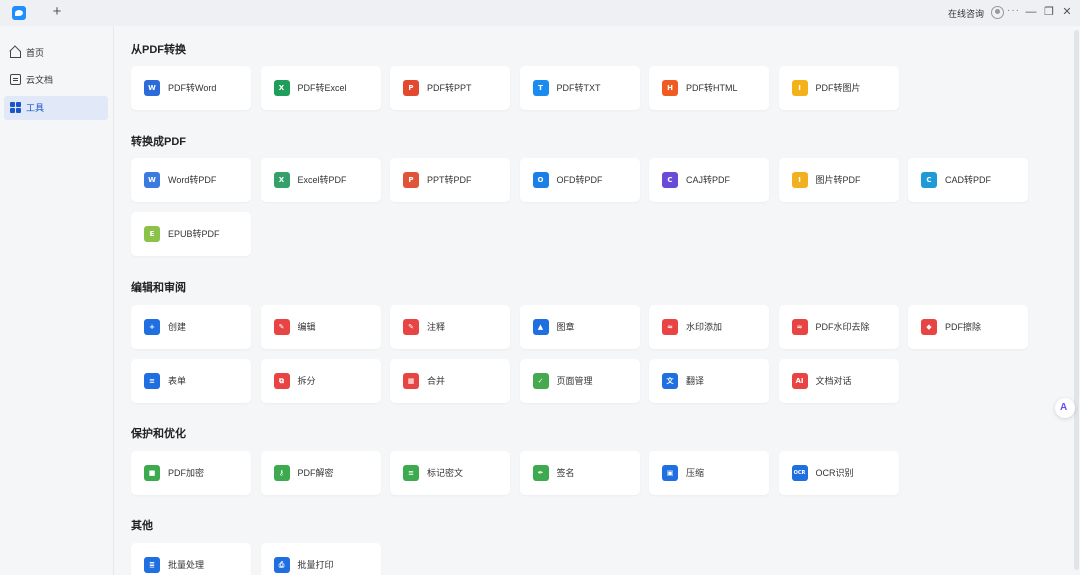  I want to click on tool-icon: O, so click(542, 179).